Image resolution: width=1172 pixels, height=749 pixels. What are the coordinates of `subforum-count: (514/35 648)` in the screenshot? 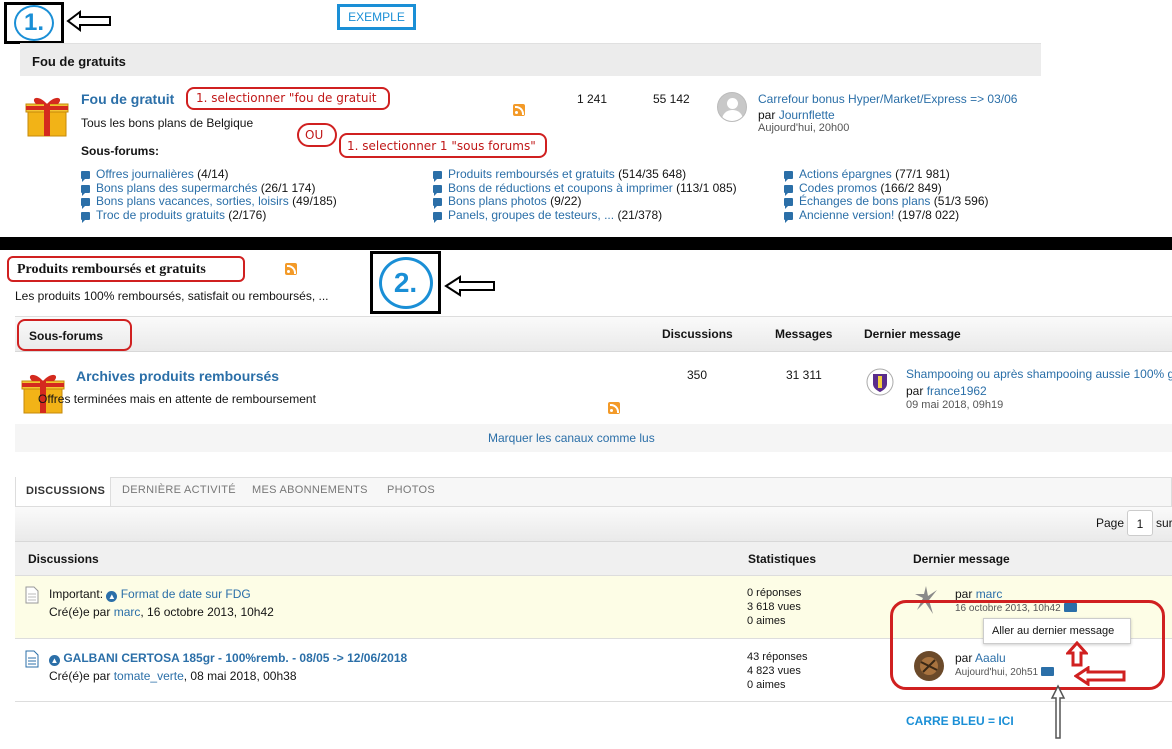 It's located at (652, 174).